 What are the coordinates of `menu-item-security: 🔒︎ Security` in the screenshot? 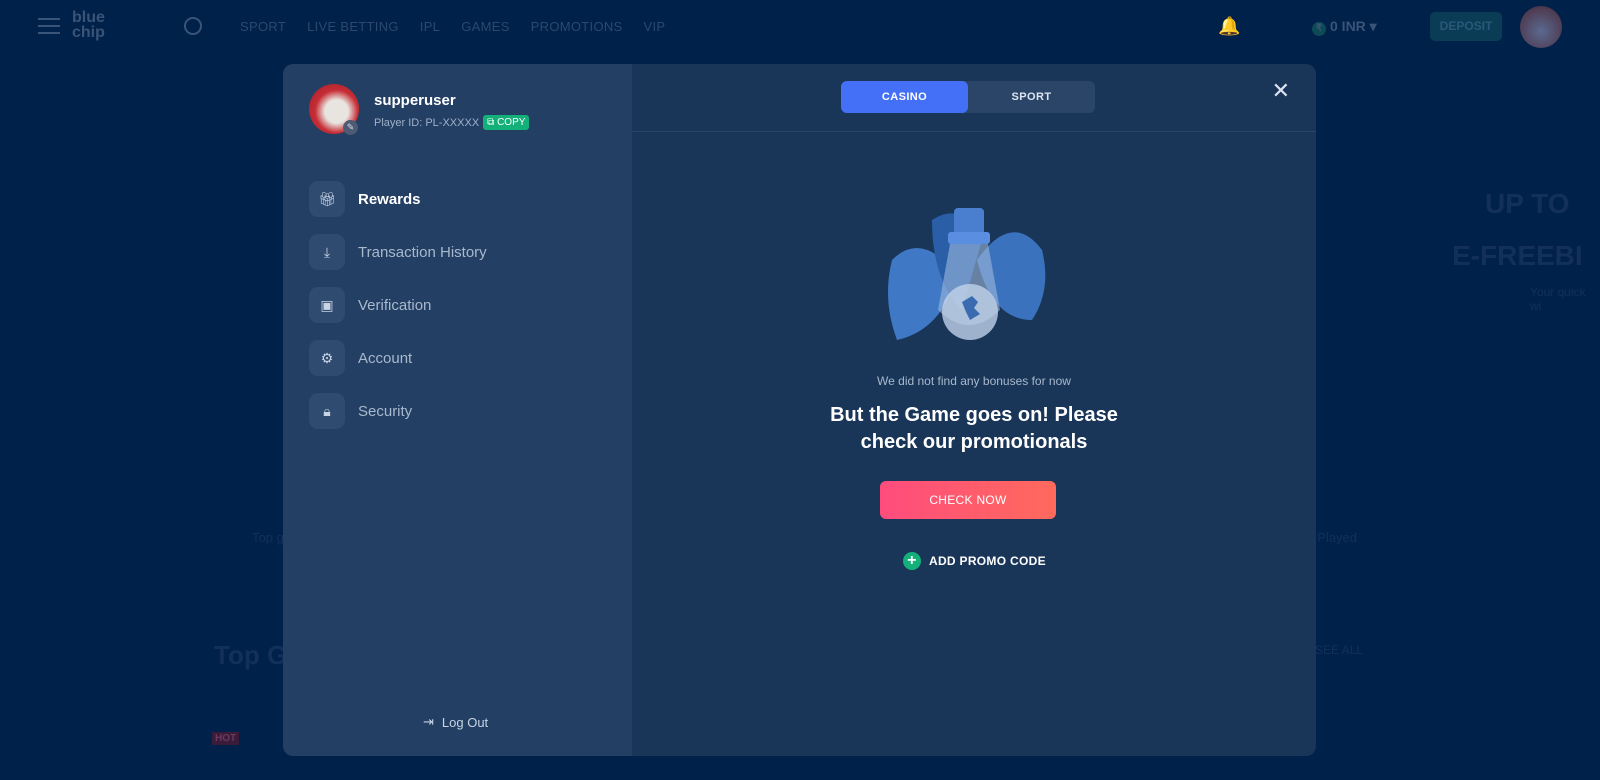 It's located at (398, 411).